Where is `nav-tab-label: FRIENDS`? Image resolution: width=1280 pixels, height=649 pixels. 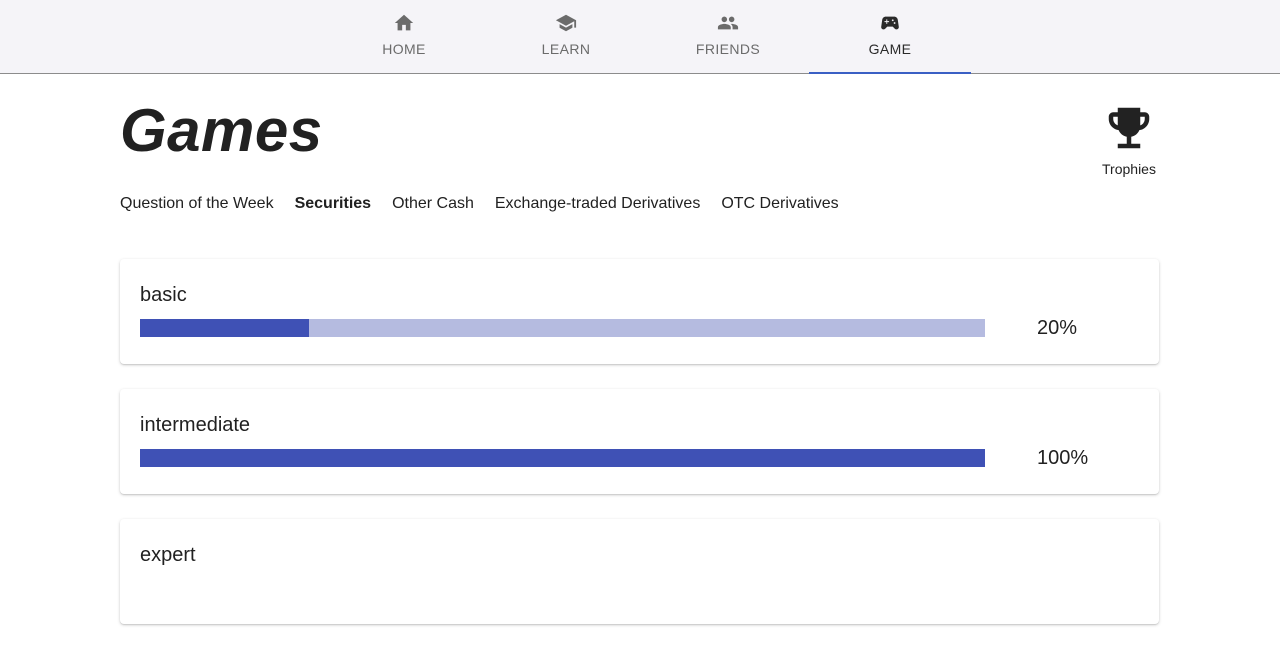 nav-tab-label: FRIENDS is located at coordinates (728, 49).